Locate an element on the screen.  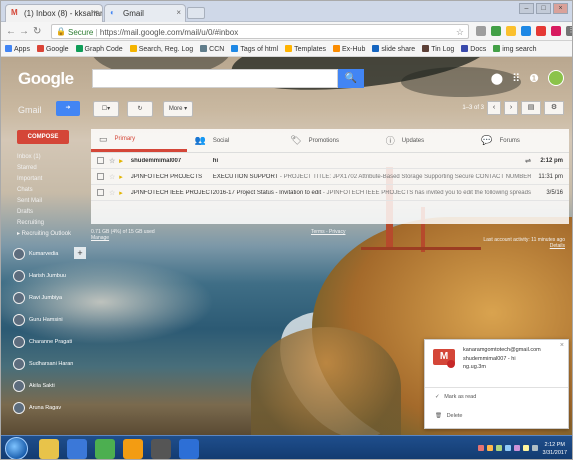
maximize-icon: □ is located at coordinates (543, 8).